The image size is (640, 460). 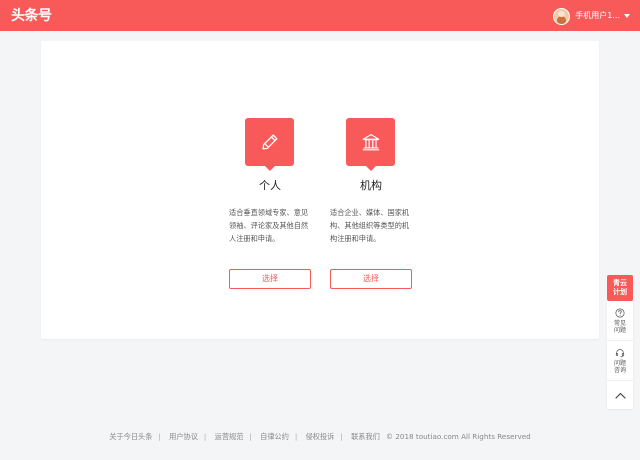 I want to click on consult-button: 问题 咨询, so click(x=620, y=361).